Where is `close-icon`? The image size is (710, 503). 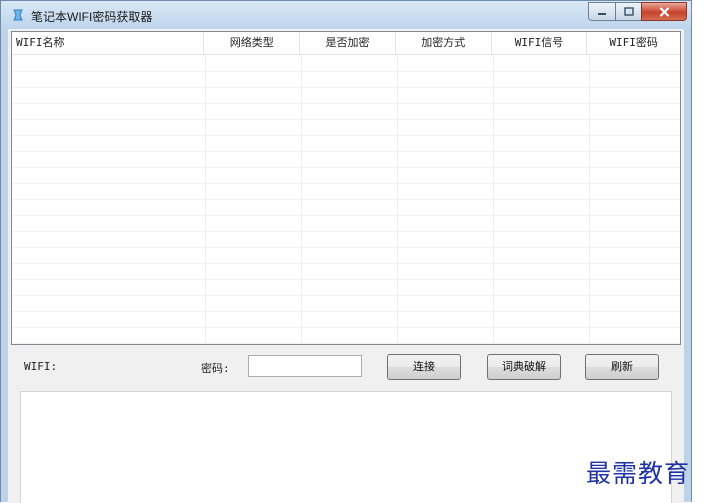 close-icon is located at coordinates (664, 11).